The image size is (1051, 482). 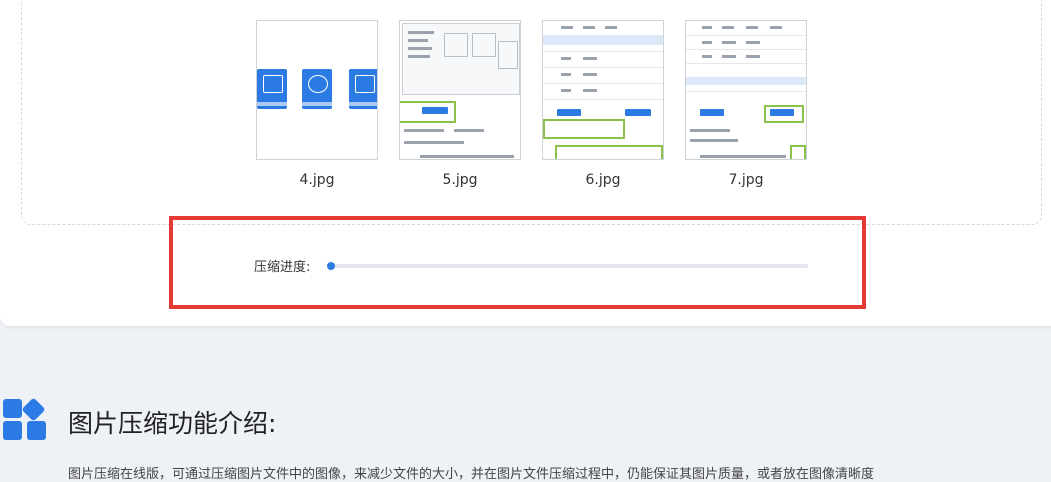 What do you see at coordinates (282, 267) in the screenshot?
I see `progress-label: 压缩进度:` at bounding box center [282, 267].